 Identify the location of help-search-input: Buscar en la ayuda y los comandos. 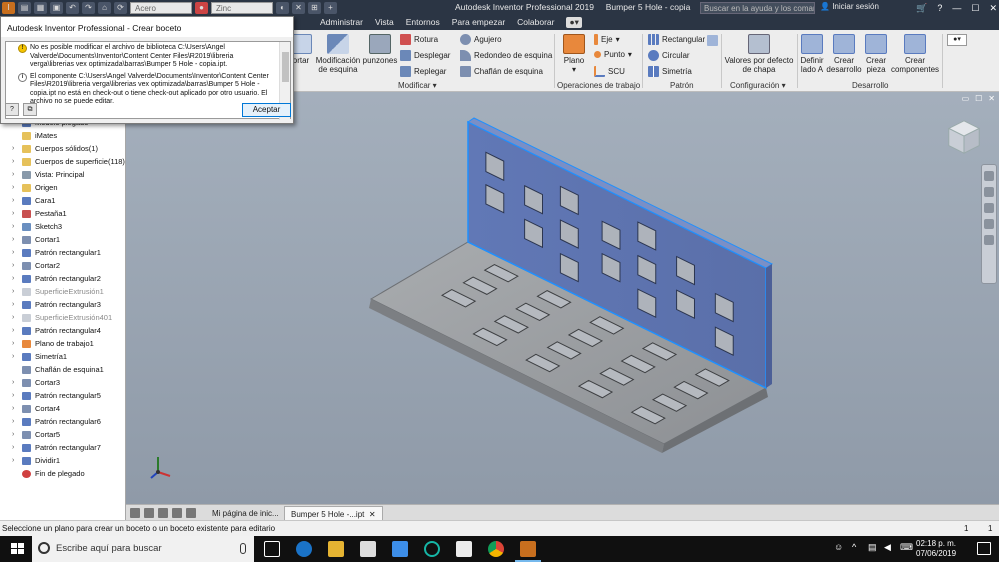
(757, 8).